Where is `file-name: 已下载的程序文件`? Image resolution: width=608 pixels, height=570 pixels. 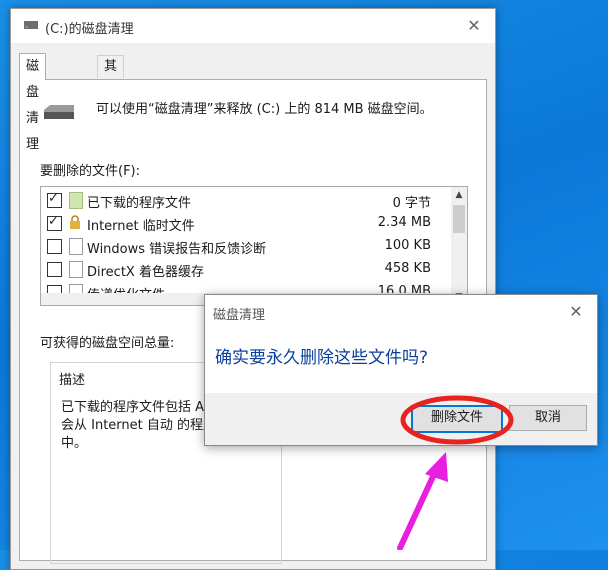
file-name: 已下载的程序文件 is located at coordinates (139, 203).